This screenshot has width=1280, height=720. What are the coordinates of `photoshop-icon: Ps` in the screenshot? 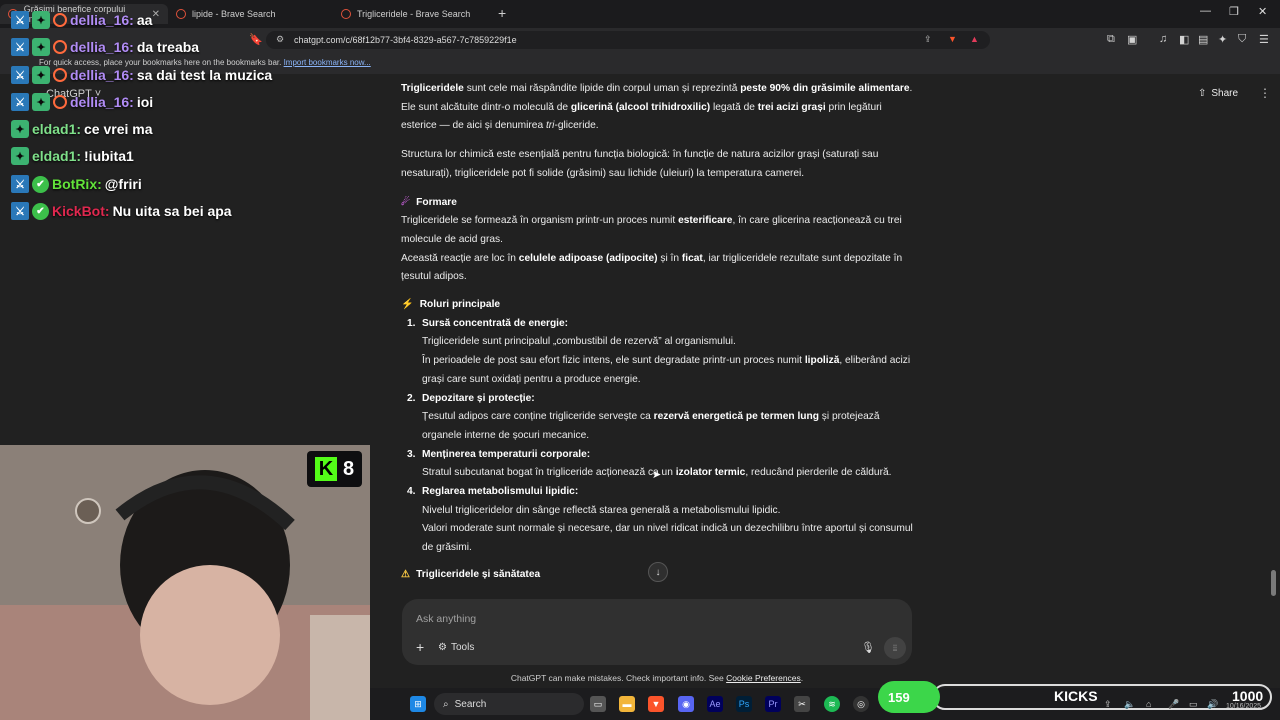 It's located at (744, 704).